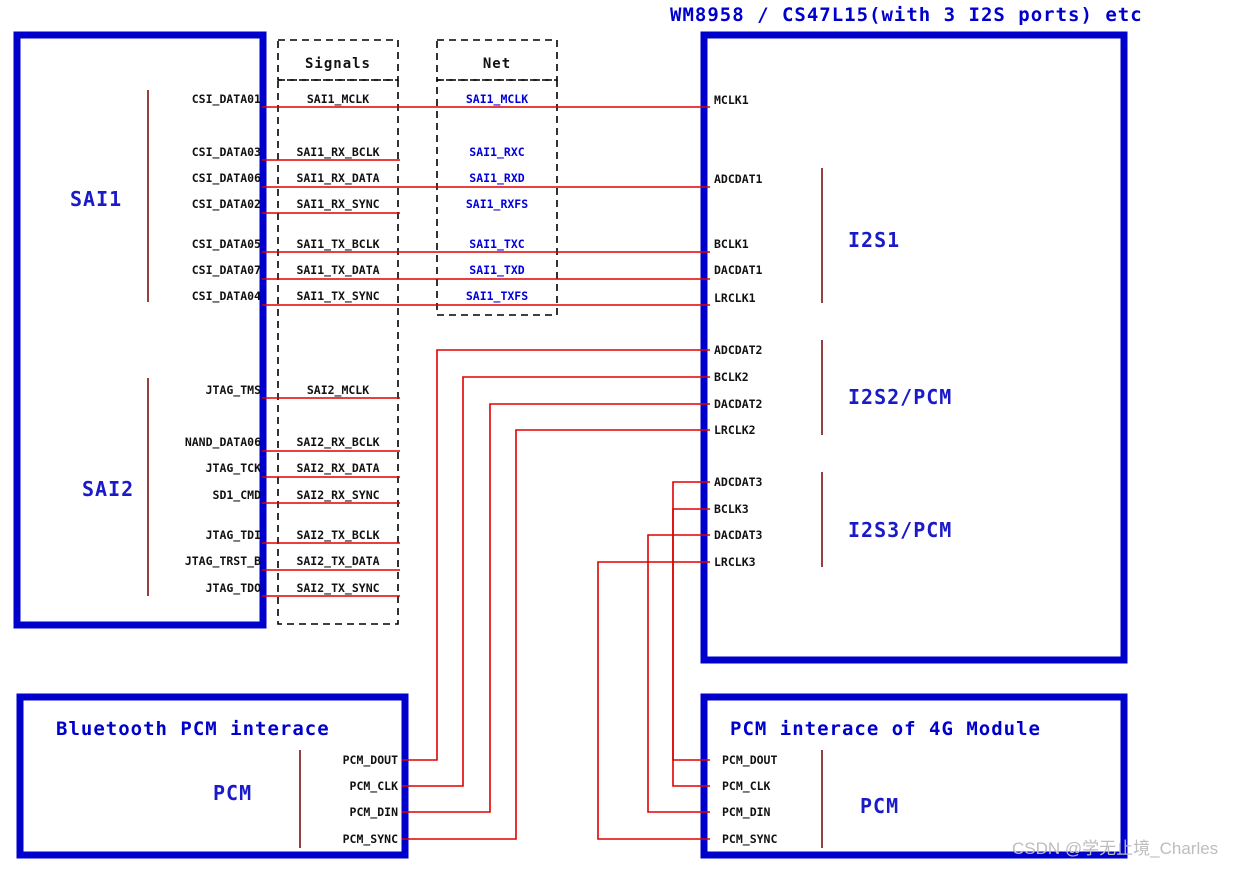  What do you see at coordinates (233, 390) in the screenshot?
I see `soc-pin-label: JTAG_TMS` at bounding box center [233, 390].